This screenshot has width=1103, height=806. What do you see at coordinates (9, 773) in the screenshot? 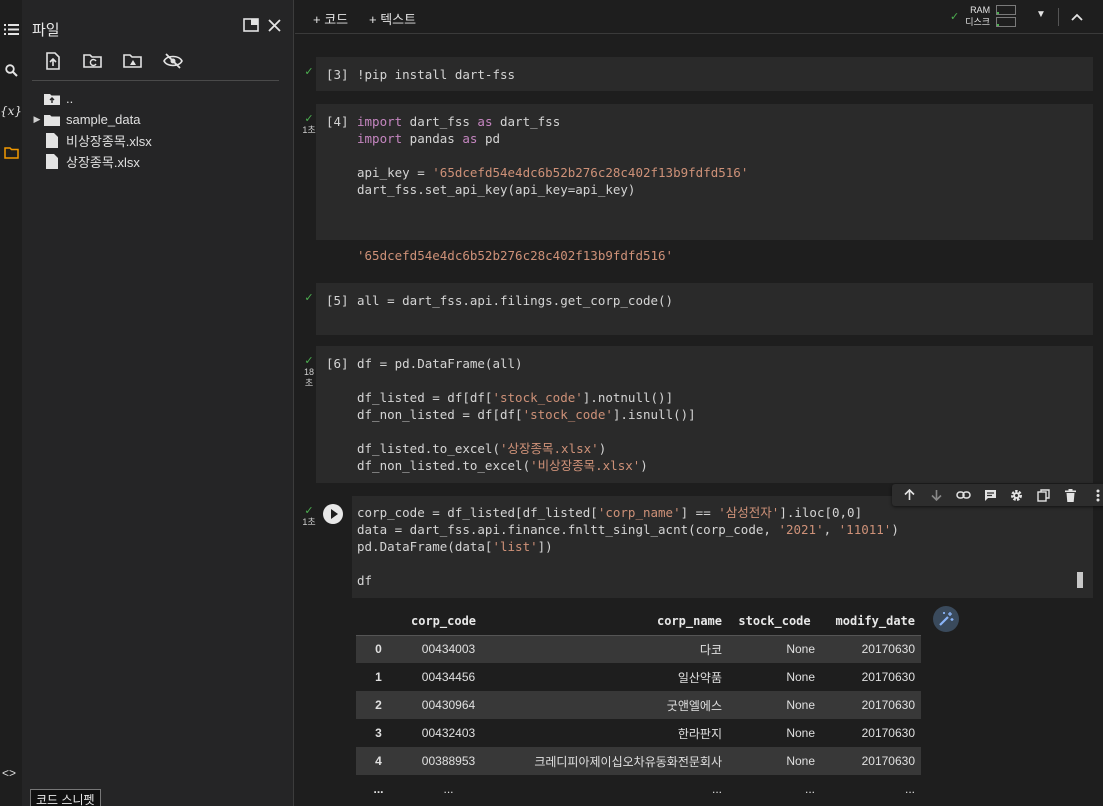
I see `code-snippets-icon: <>` at bounding box center [9, 773].